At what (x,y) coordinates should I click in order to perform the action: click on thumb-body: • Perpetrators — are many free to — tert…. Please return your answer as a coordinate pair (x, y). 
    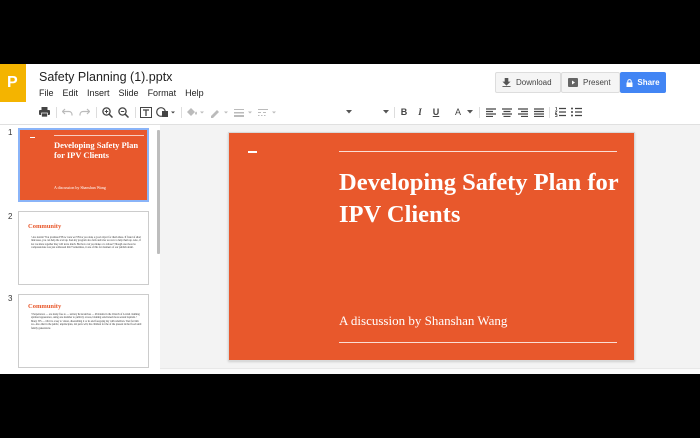
    Looking at the image, I should click on (86, 321).